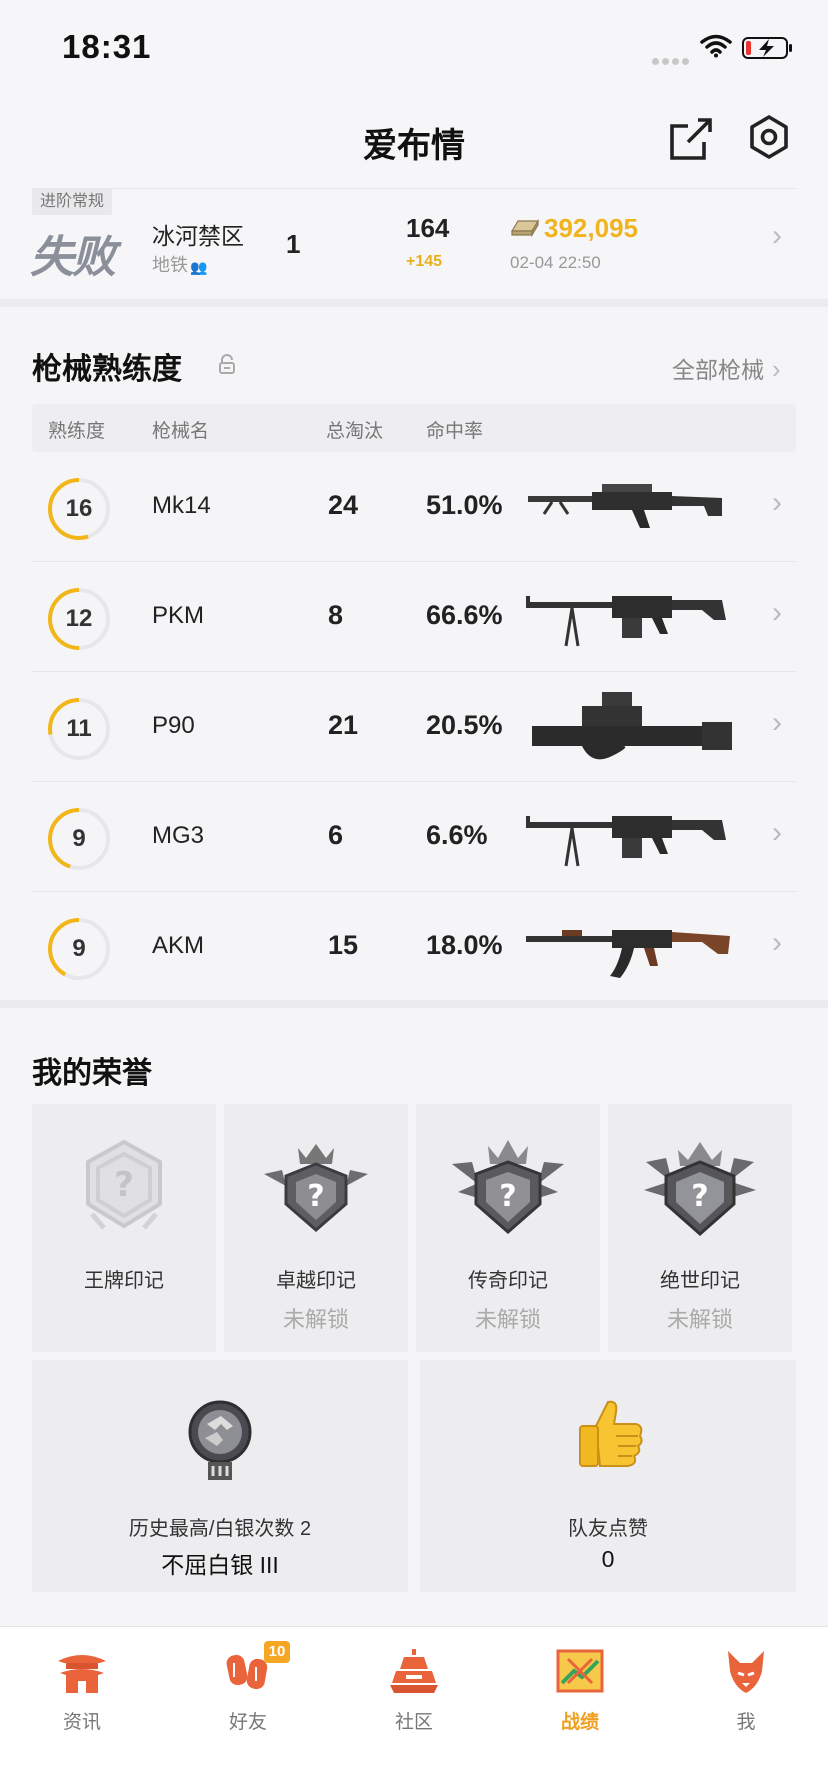 The image size is (828, 1792). I want to click on proficiency-level: 11, so click(79, 728).